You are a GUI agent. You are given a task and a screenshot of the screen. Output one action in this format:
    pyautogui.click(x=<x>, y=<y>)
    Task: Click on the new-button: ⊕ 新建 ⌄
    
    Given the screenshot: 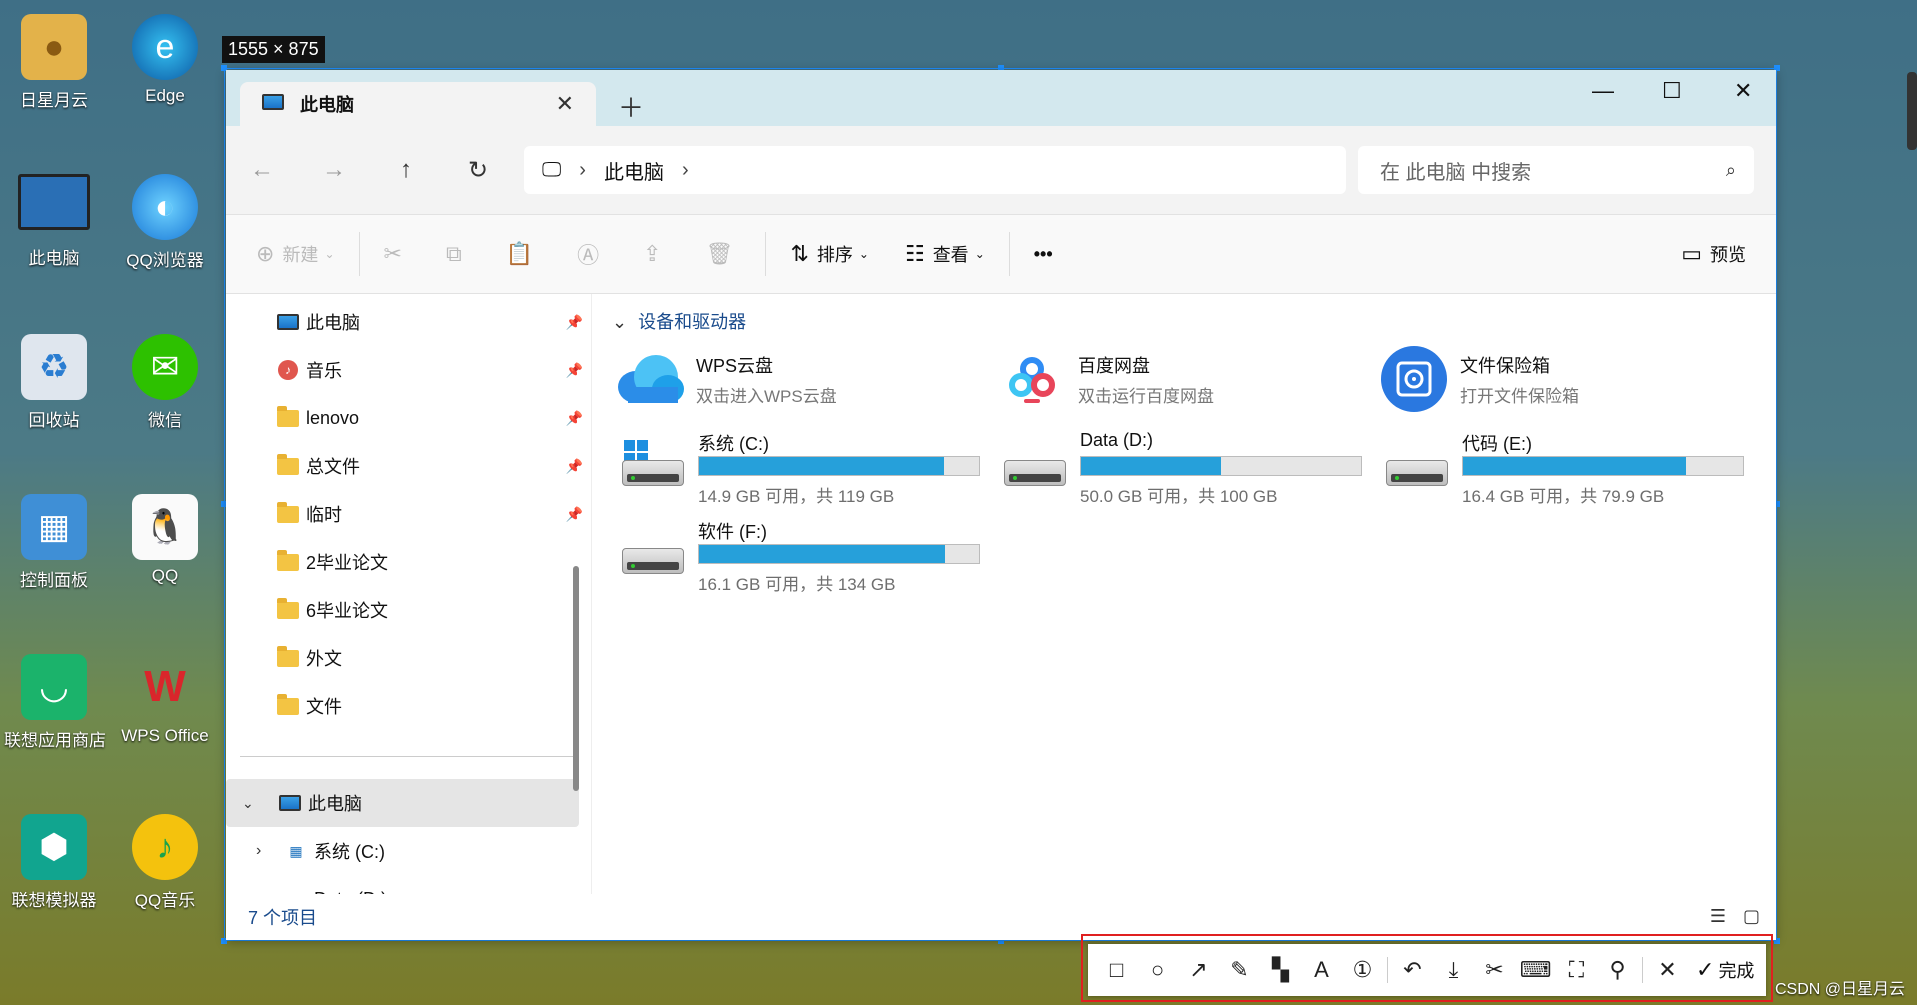 What is the action you would take?
    pyautogui.click(x=289, y=254)
    